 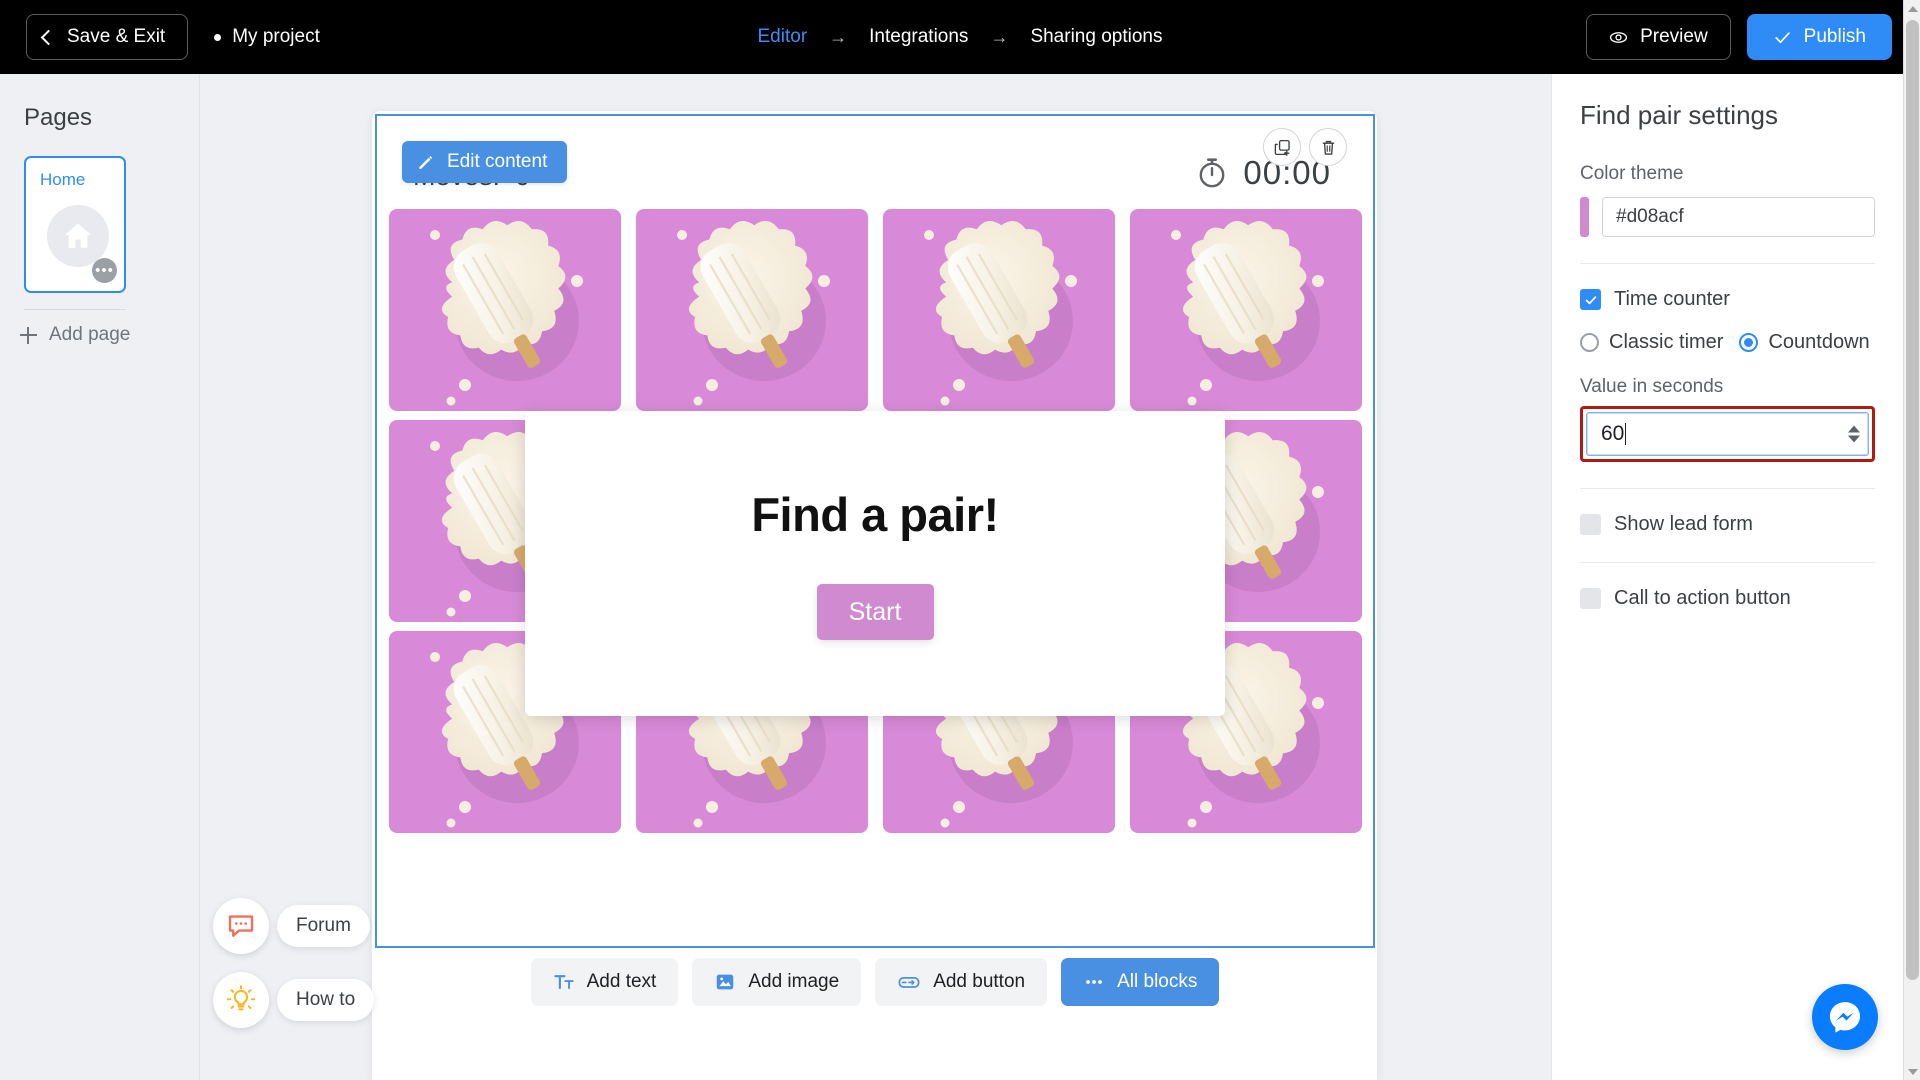 I want to click on breadcrumb: Editor → Integrations → Sharing options, so click(x=960, y=37).